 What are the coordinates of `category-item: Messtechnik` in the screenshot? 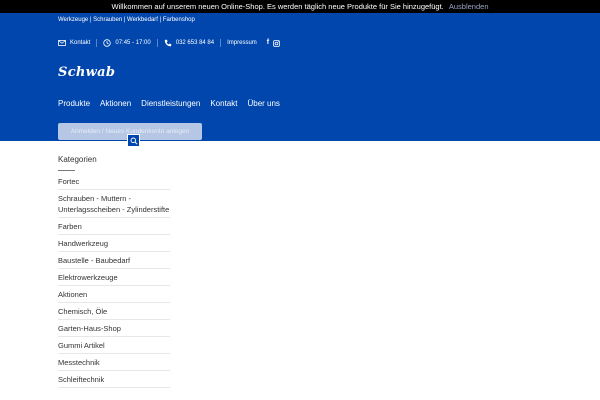 It's located at (114, 362).